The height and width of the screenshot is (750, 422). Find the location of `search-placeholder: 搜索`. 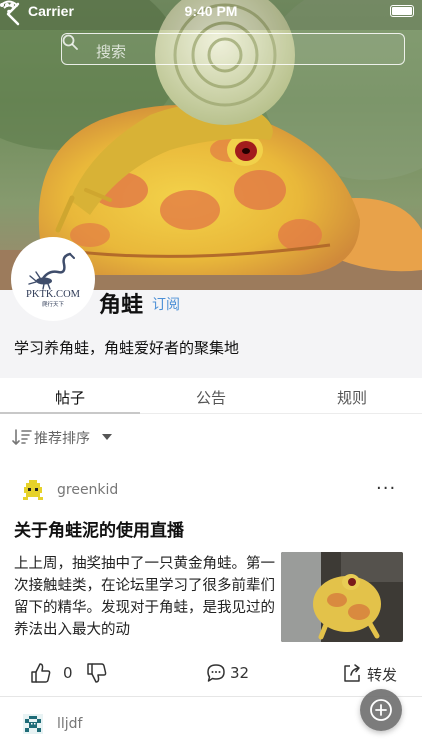

search-placeholder: 搜索 is located at coordinates (111, 52).